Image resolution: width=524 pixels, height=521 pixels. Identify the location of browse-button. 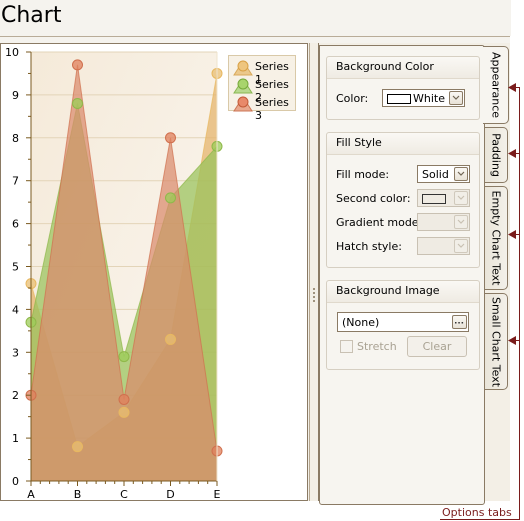
(459, 322).